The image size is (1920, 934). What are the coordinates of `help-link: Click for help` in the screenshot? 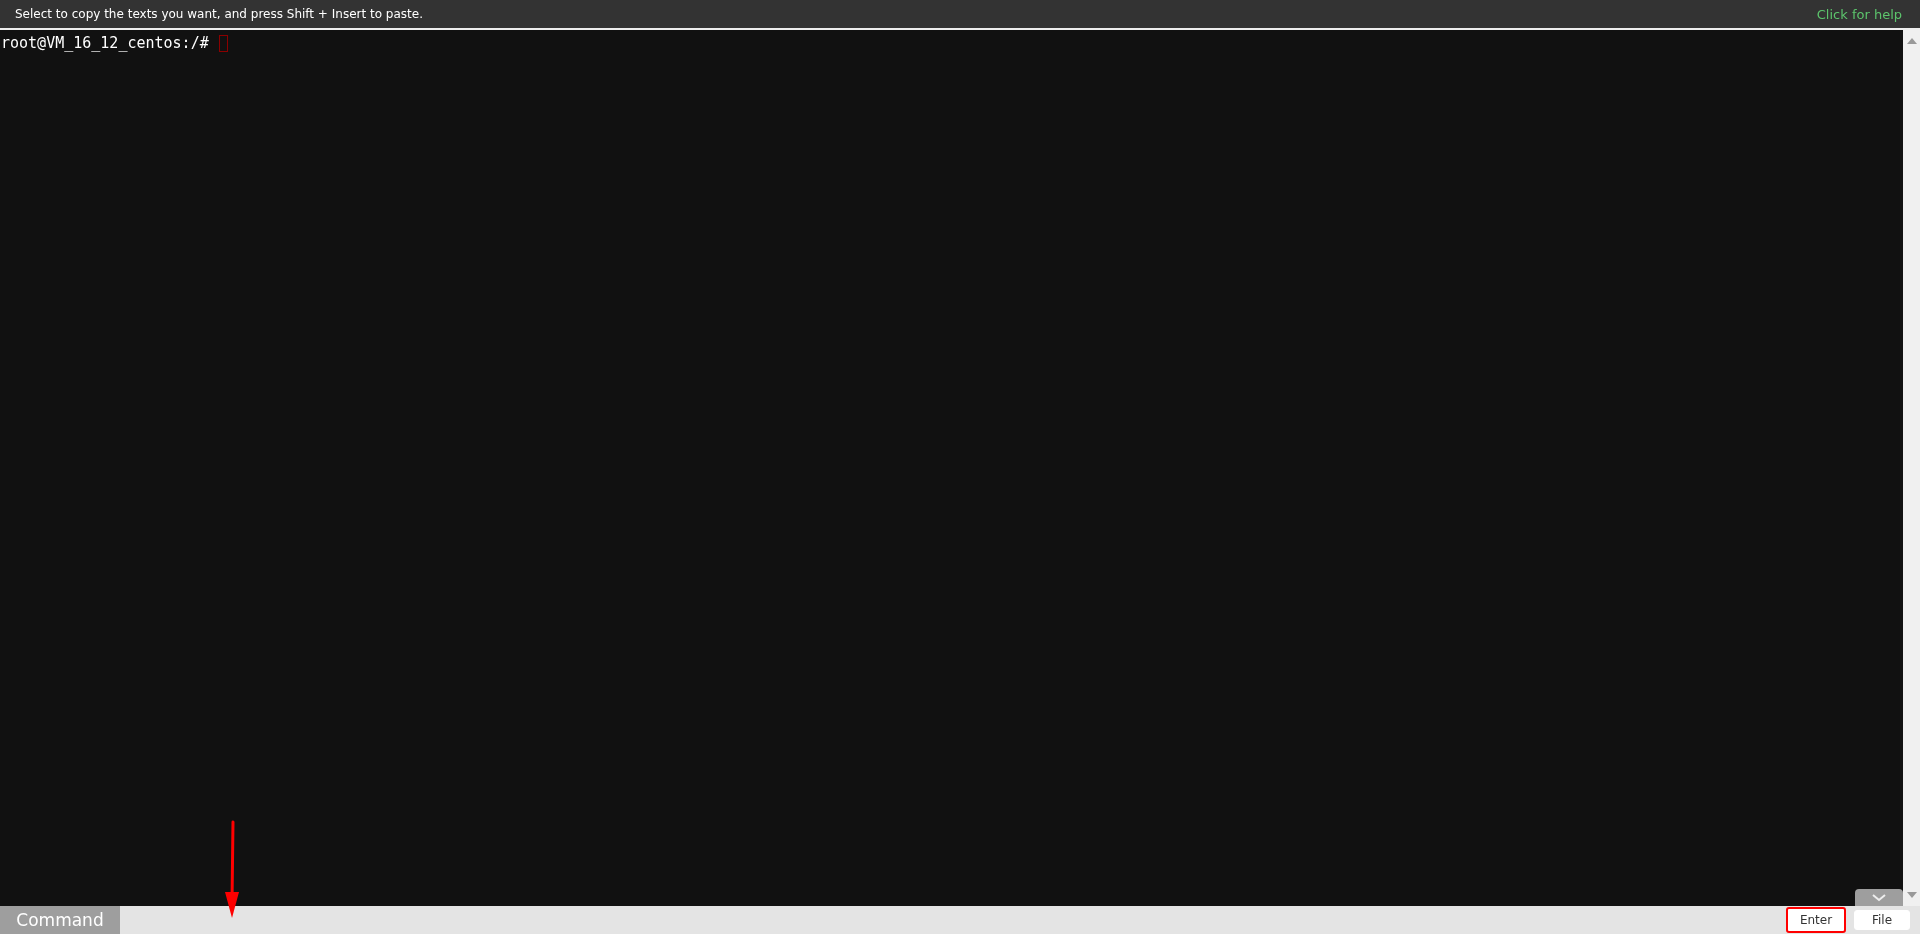 It's located at (1859, 14).